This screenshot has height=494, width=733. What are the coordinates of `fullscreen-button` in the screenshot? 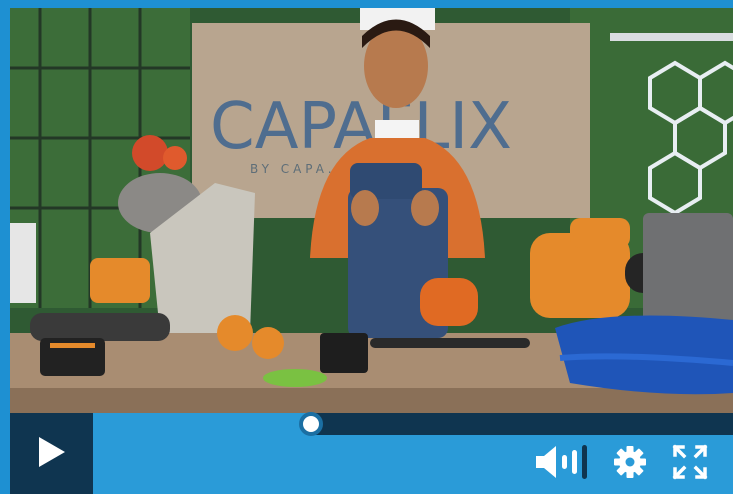 It's located at (690, 464).